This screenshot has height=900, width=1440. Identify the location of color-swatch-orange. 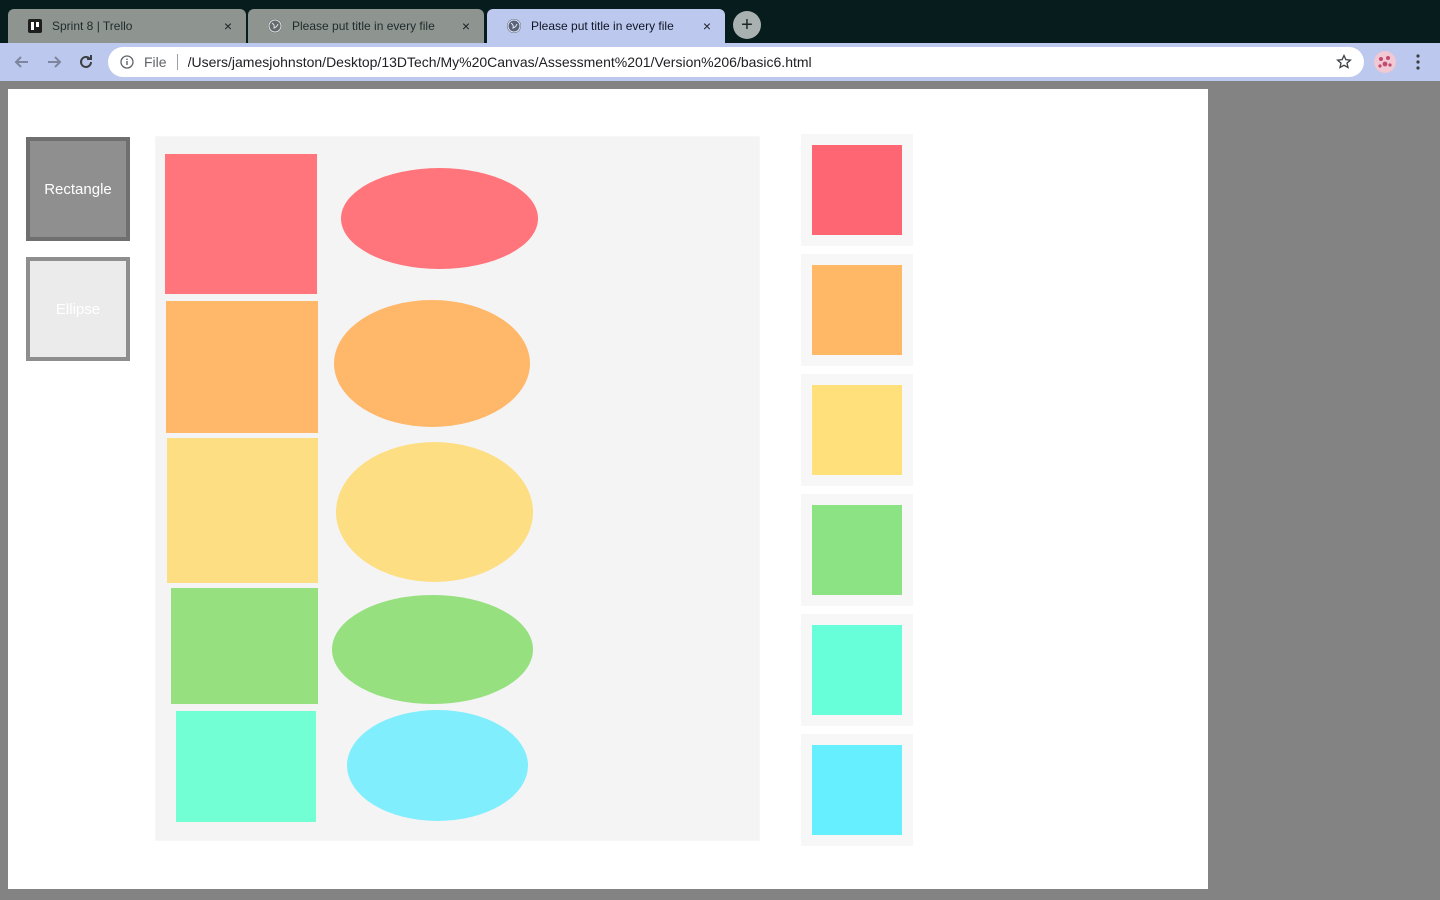
(857, 310).